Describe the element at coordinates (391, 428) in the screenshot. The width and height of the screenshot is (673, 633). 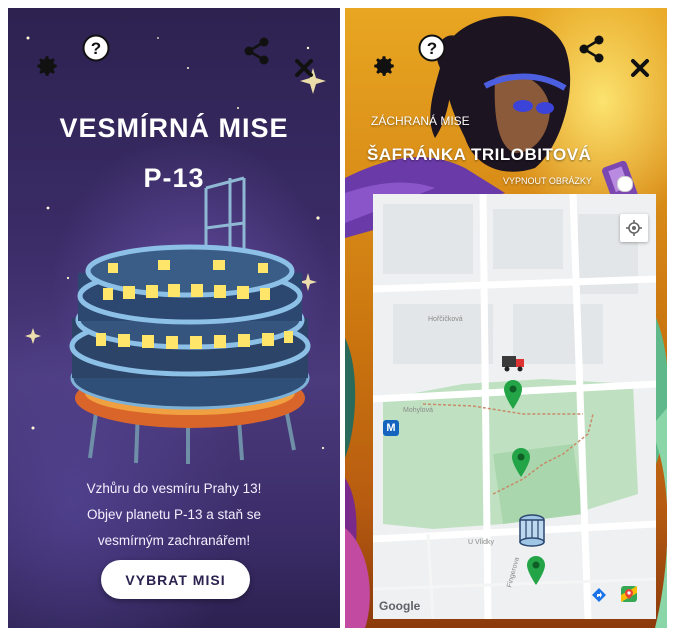
I see `metro-station-icon: M` at that location.